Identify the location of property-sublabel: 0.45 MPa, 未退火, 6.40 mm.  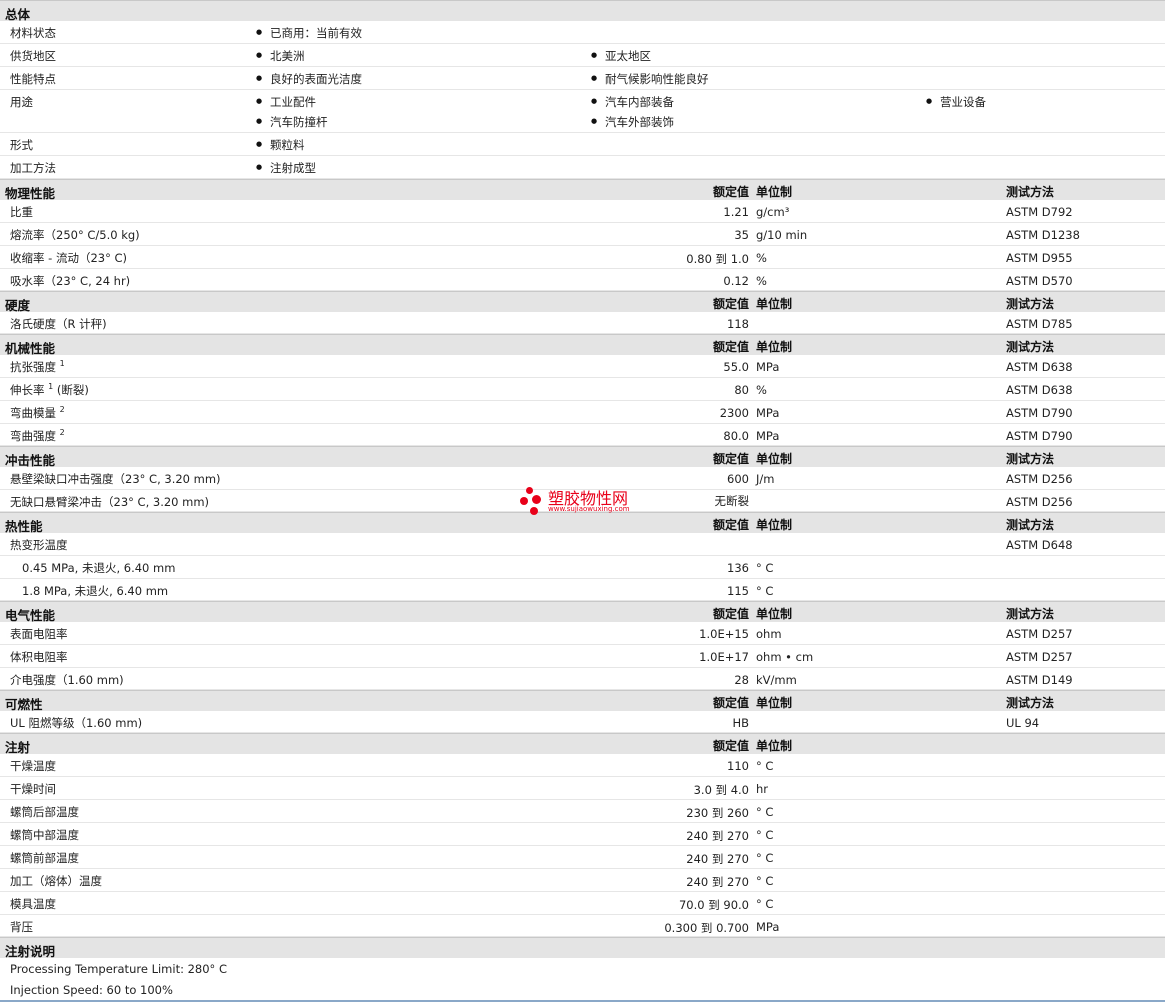
(99, 568).